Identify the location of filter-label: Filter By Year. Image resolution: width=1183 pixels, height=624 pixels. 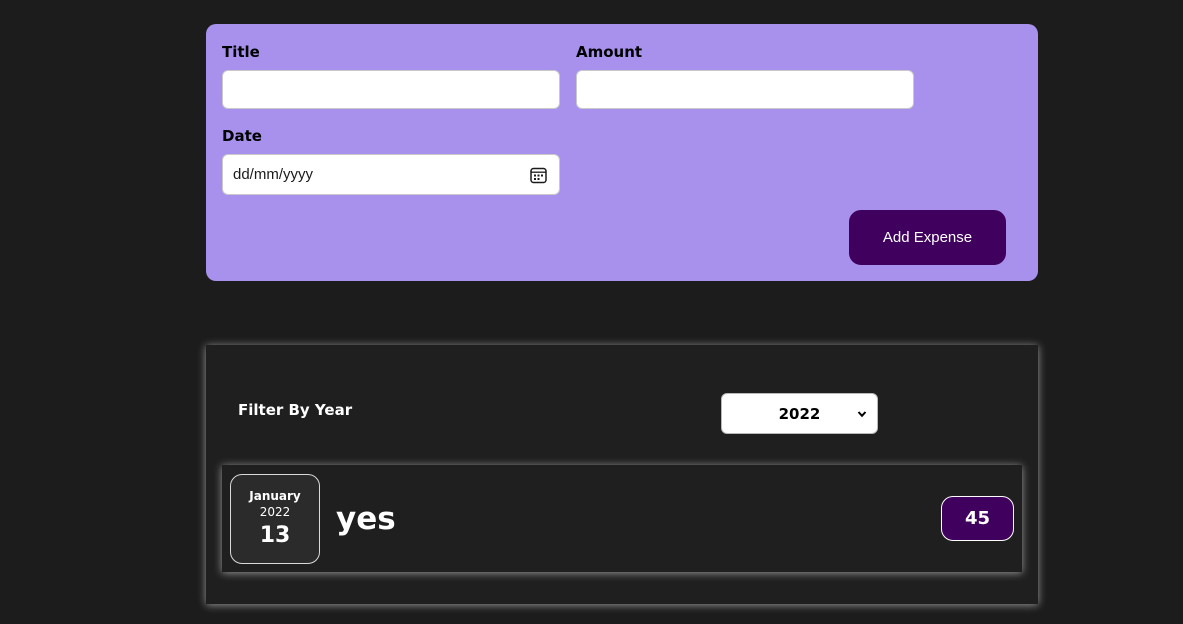
(295, 410).